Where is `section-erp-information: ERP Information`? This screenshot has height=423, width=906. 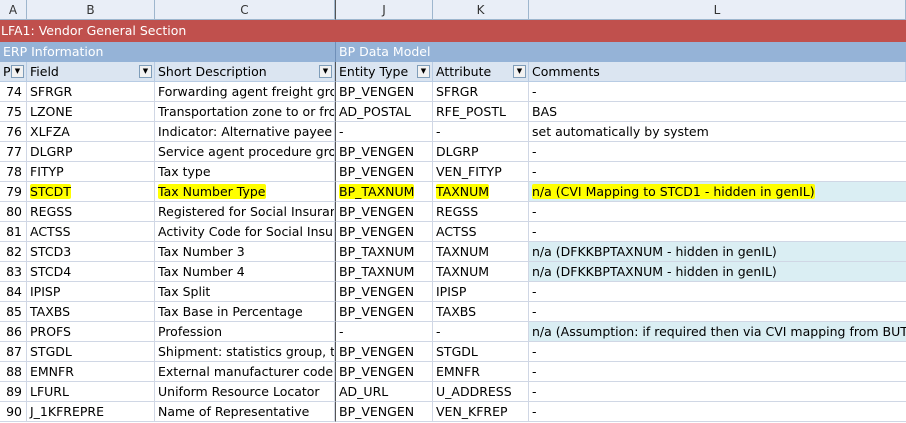 section-erp-information: ERP Information is located at coordinates (167, 52).